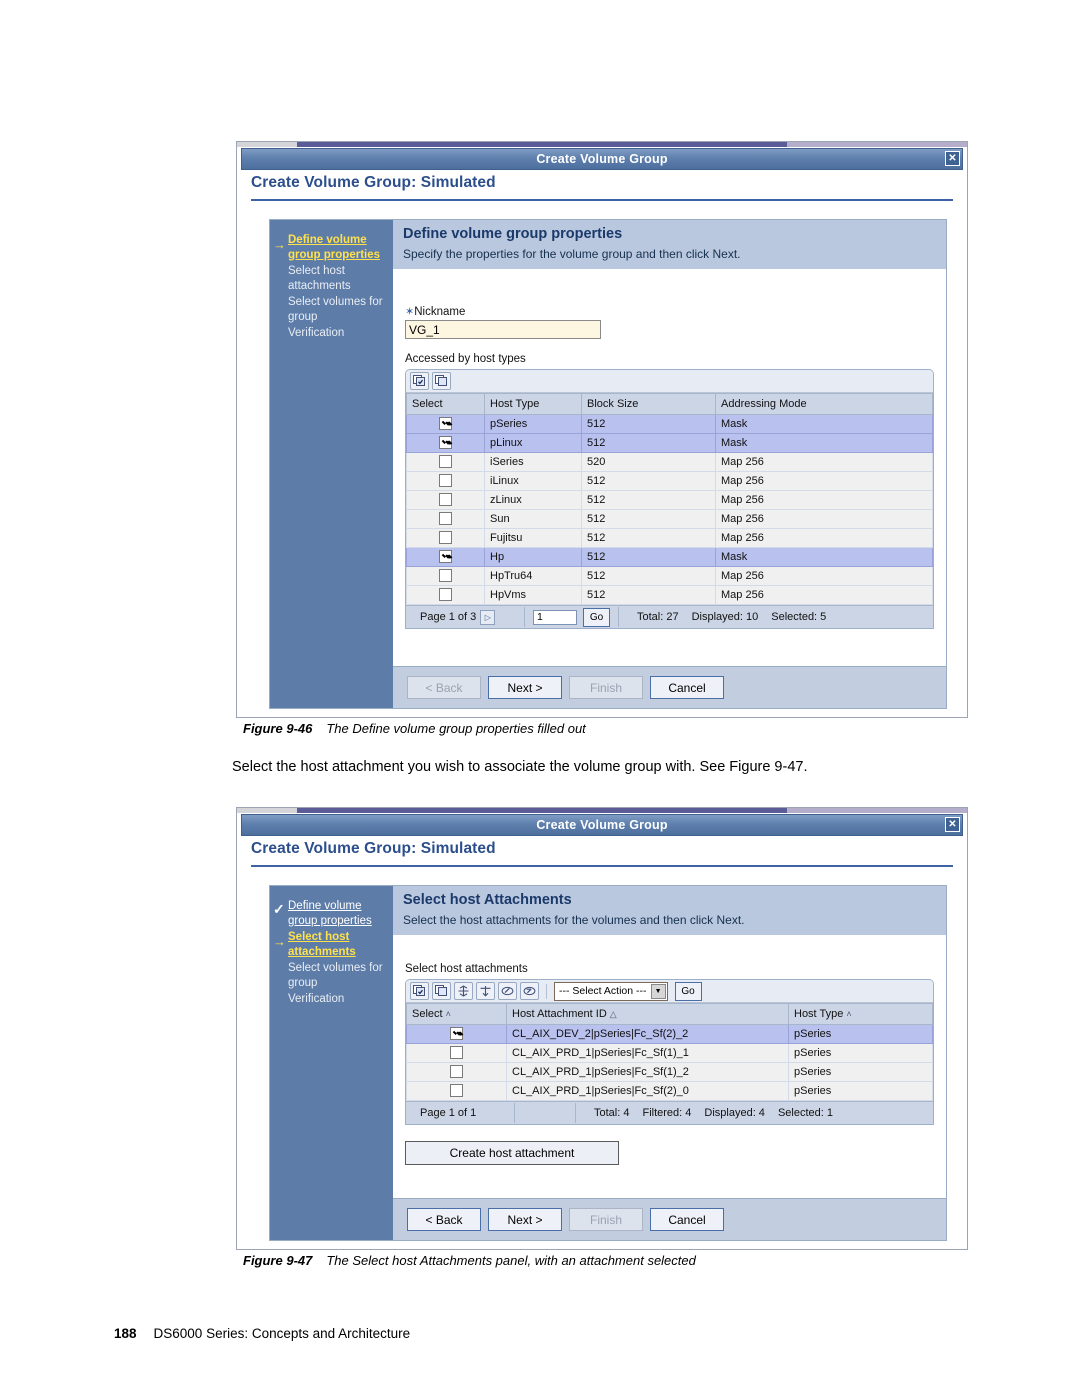 This screenshot has width=1080, height=1397. What do you see at coordinates (529, 991) in the screenshot?
I see `clear-sort-icon` at bounding box center [529, 991].